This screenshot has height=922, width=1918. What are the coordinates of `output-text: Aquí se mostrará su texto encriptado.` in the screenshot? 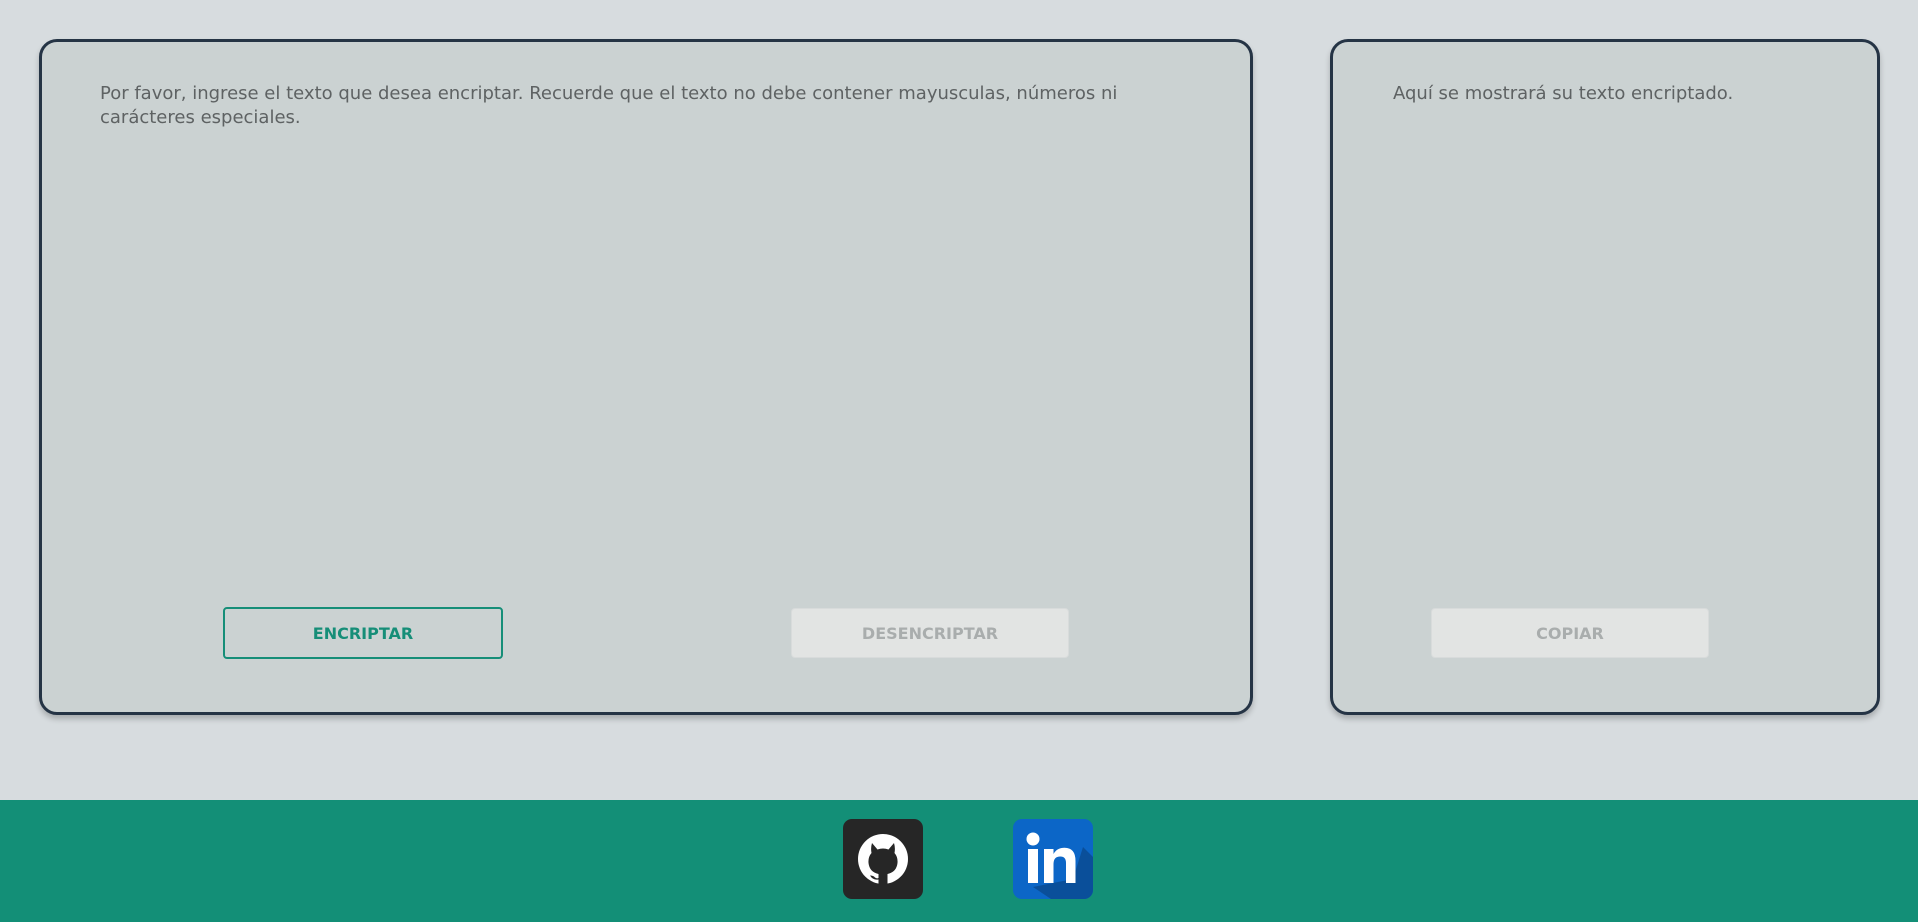 It's located at (1563, 93).